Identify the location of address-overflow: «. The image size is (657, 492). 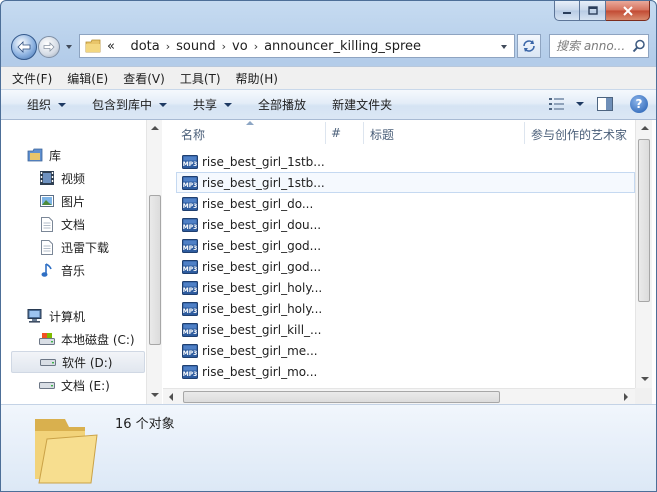
(111, 46).